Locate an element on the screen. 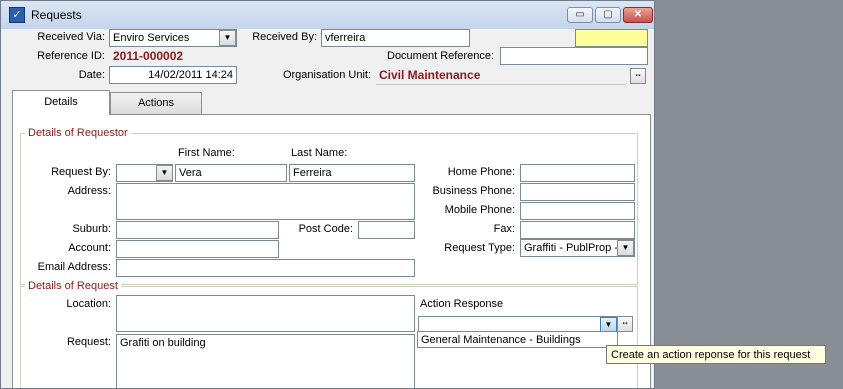 The image size is (843, 389). email-label: Email Address: is located at coordinates (74, 267).